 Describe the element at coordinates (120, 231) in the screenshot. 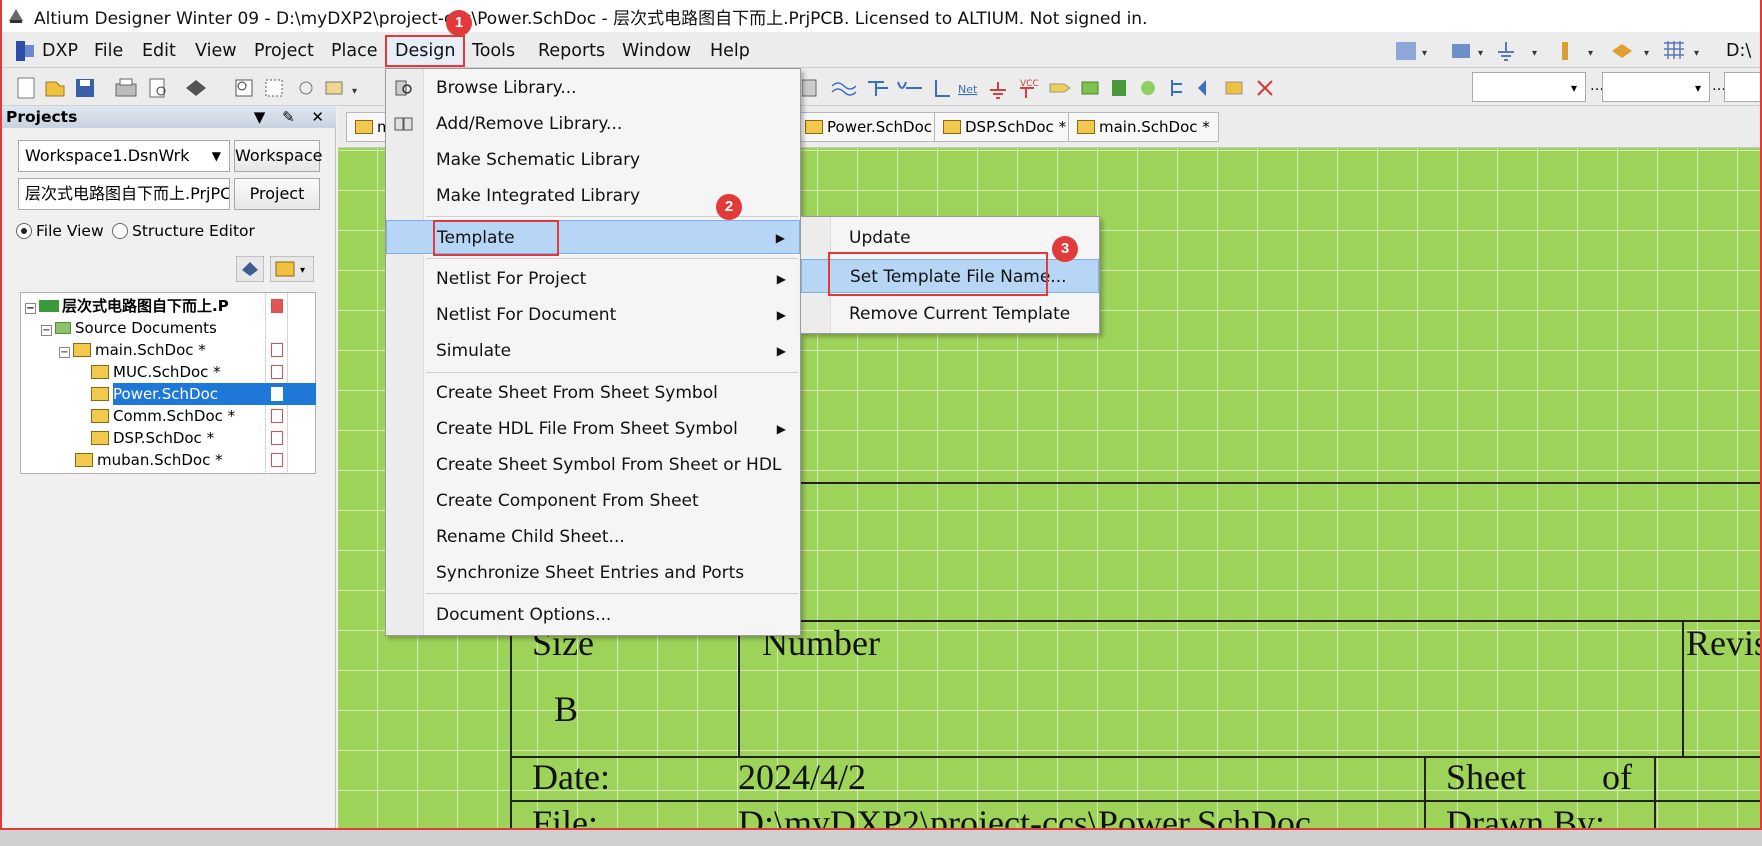

I see `radio-unselected-icon` at that location.